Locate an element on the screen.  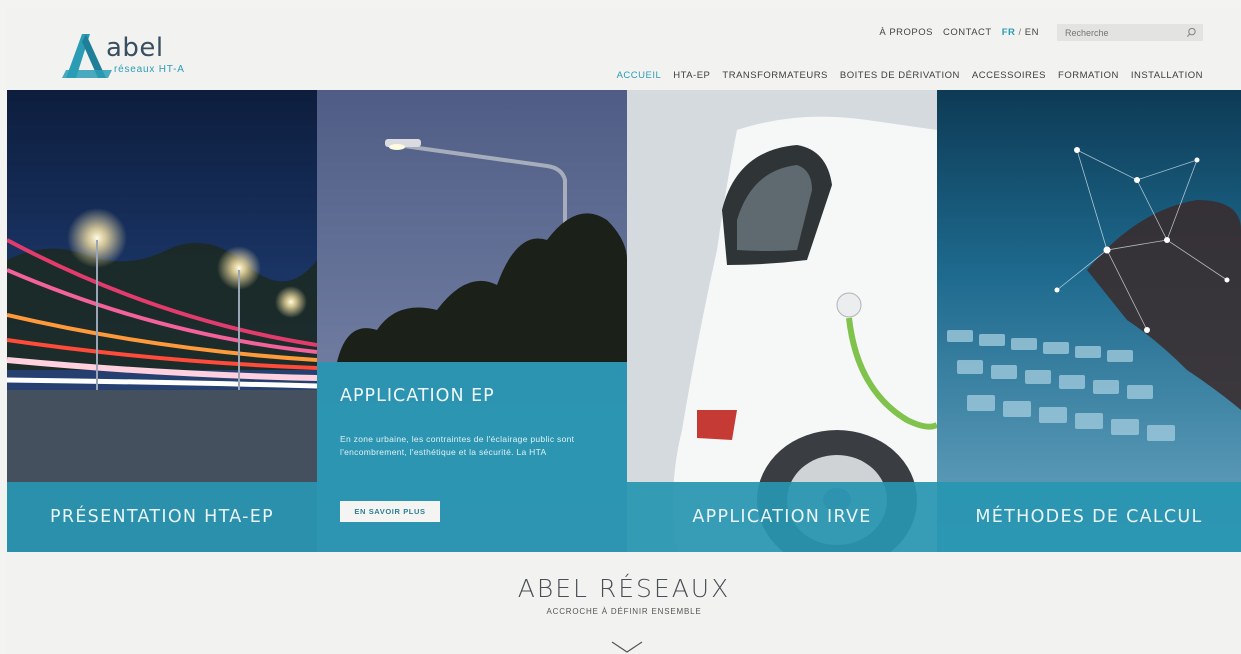
section-tagline: ACCROCHE À DÉFINIR ENSEMBLE is located at coordinates (624, 611).